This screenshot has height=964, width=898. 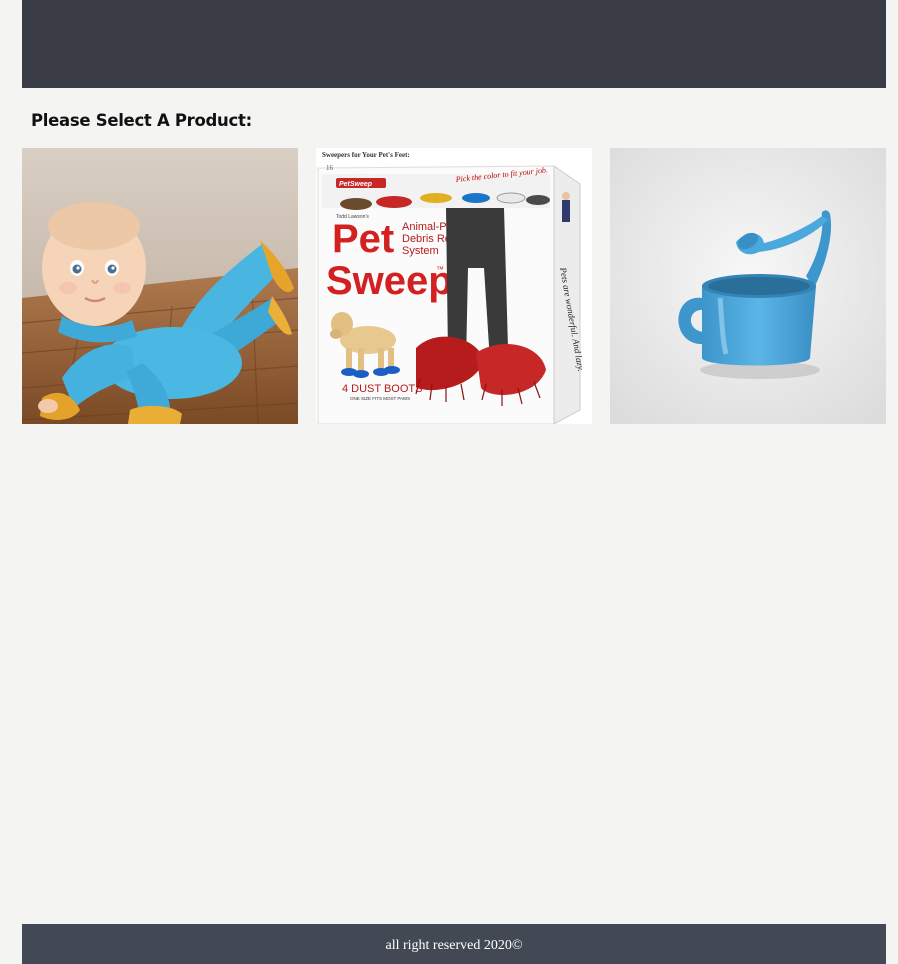 I want to click on product-card-watering-can-mug, so click(x=748, y=286).